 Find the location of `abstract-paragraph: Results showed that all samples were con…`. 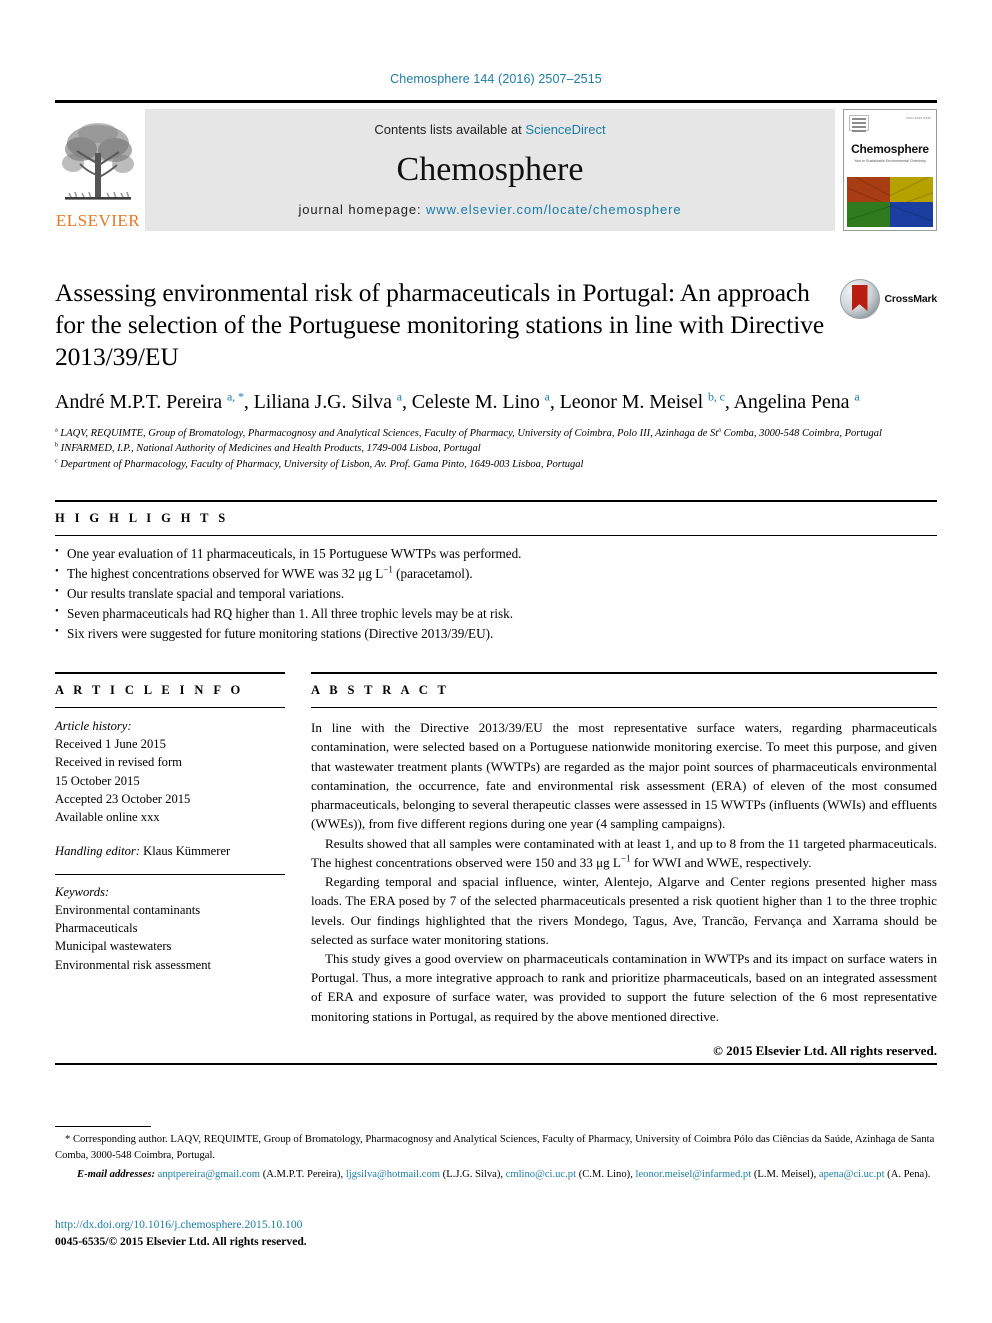

abstract-paragraph: Results showed that all samples were con… is located at coordinates (624, 852).